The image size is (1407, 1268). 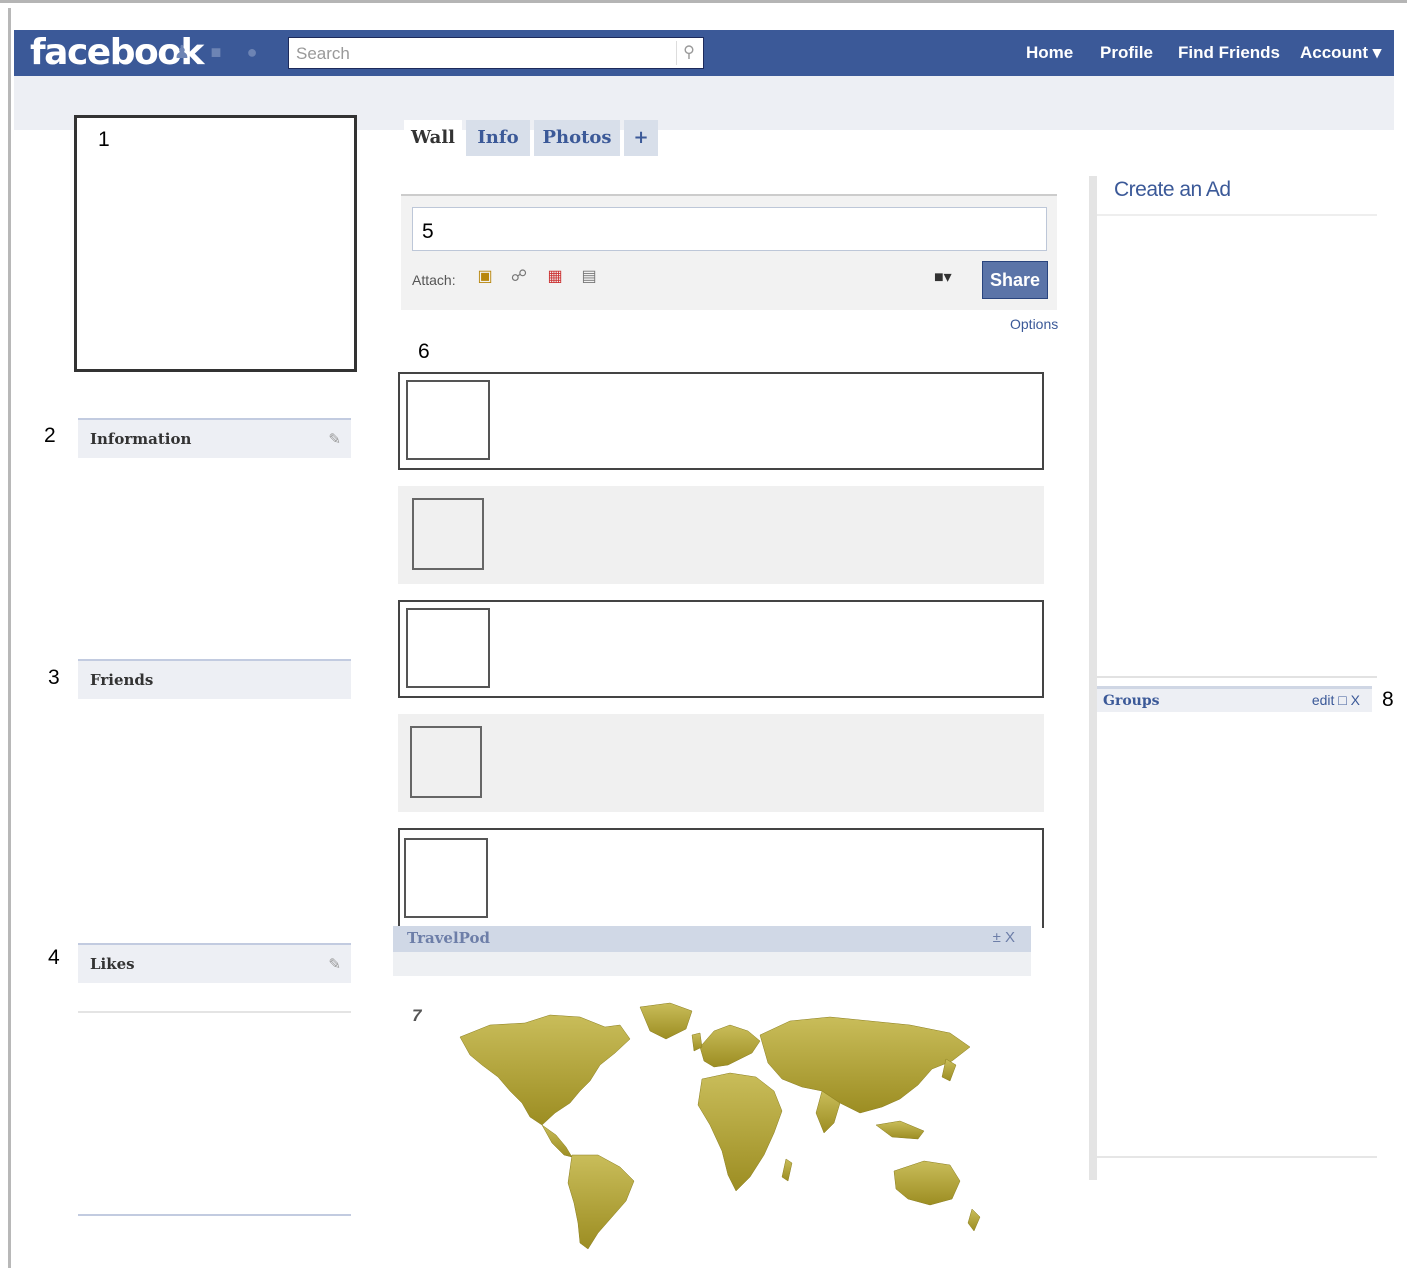 What do you see at coordinates (417, 1015) in the screenshot?
I see `marker-7: 7` at bounding box center [417, 1015].